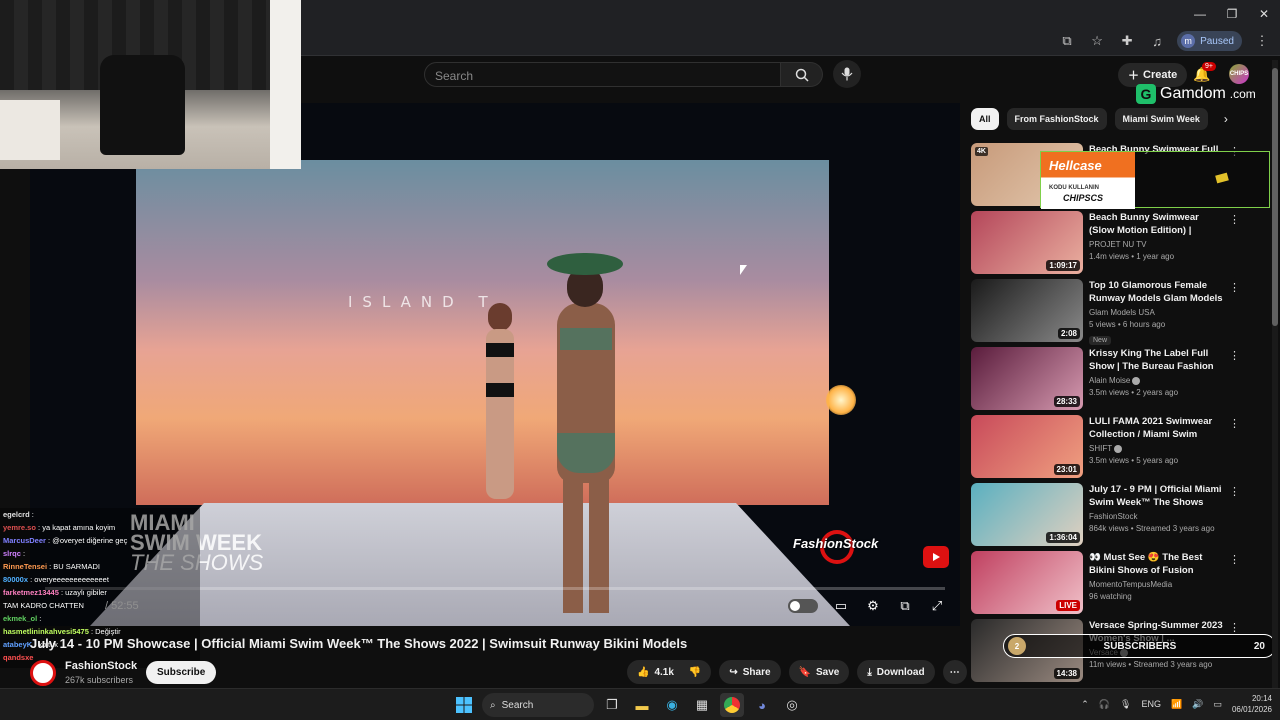 This screenshot has width=1280, height=720. What do you see at coordinates (538, 705) in the screenshot?
I see `taskbar-search: ⌕ Search` at bounding box center [538, 705].